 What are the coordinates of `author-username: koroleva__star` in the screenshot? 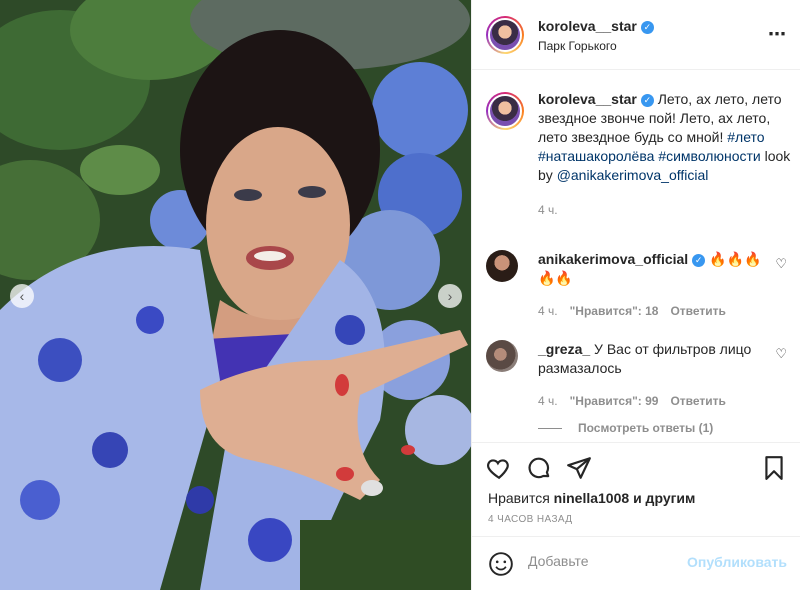 It's located at (587, 26).